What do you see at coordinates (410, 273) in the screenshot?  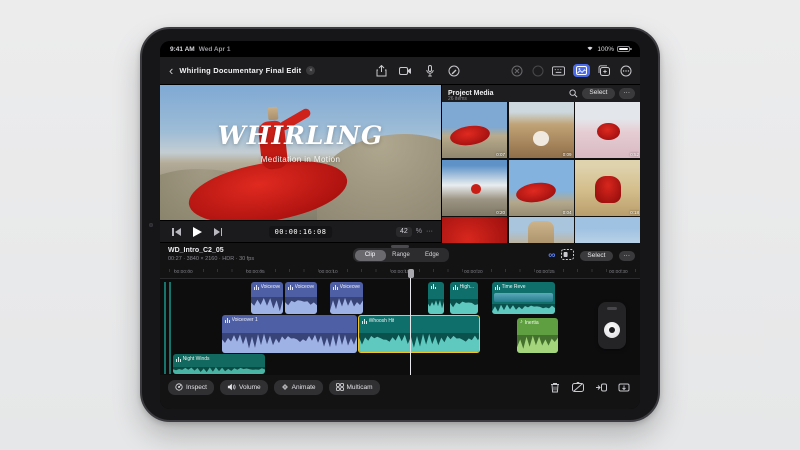 I see `playhead-handle` at bounding box center [410, 273].